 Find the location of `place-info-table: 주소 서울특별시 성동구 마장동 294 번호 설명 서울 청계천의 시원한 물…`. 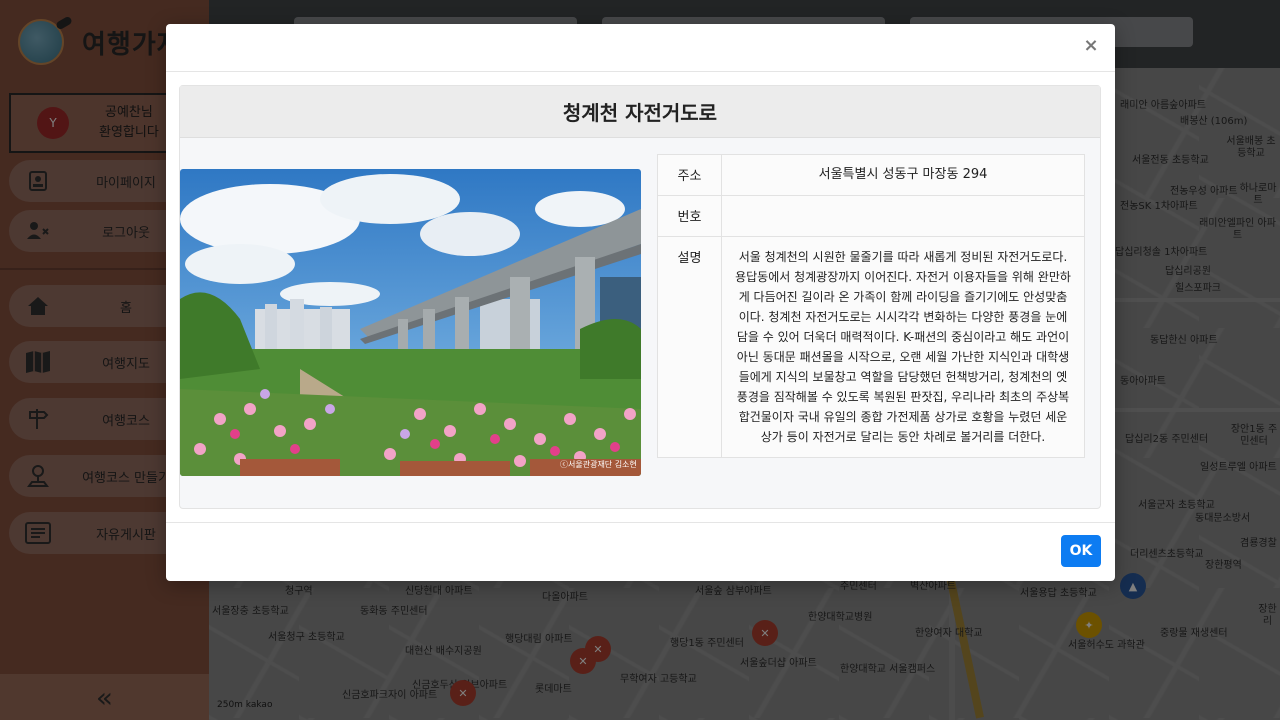

place-info-table: 주소 서울특별시 성동구 마장동 294 번호 설명 서울 청계천의 시원한 물… is located at coordinates (871, 306).